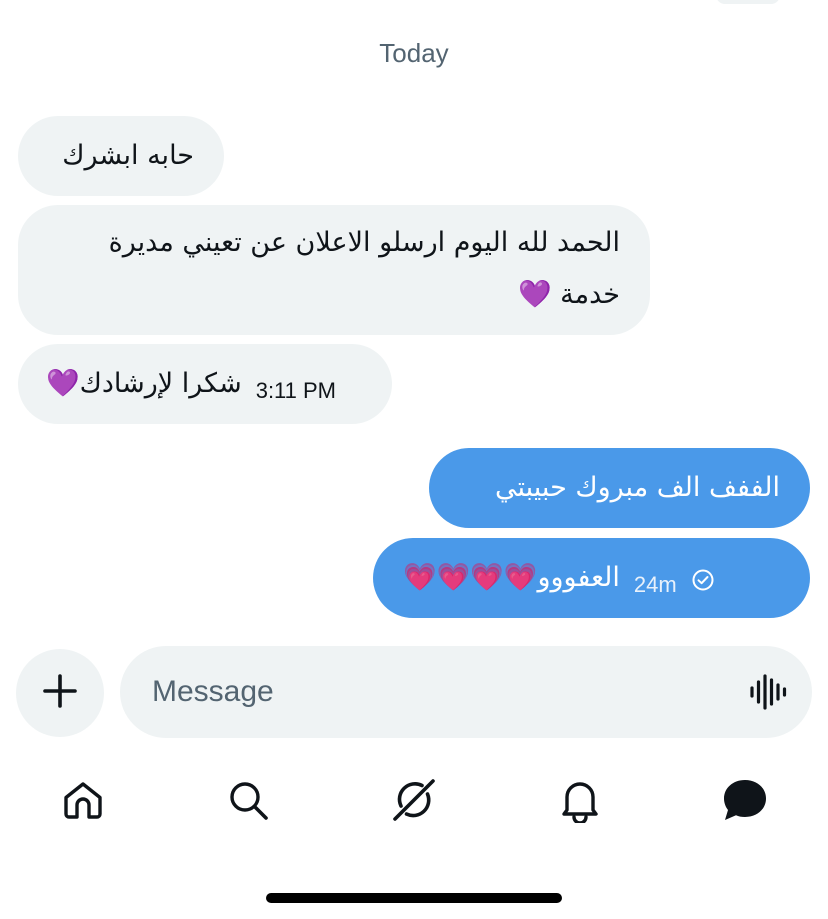 The width and height of the screenshot is (828, 919). I want to click on message-bubble-outgoing: 24m العفووو💗💗💗💗, so click(591, 578).